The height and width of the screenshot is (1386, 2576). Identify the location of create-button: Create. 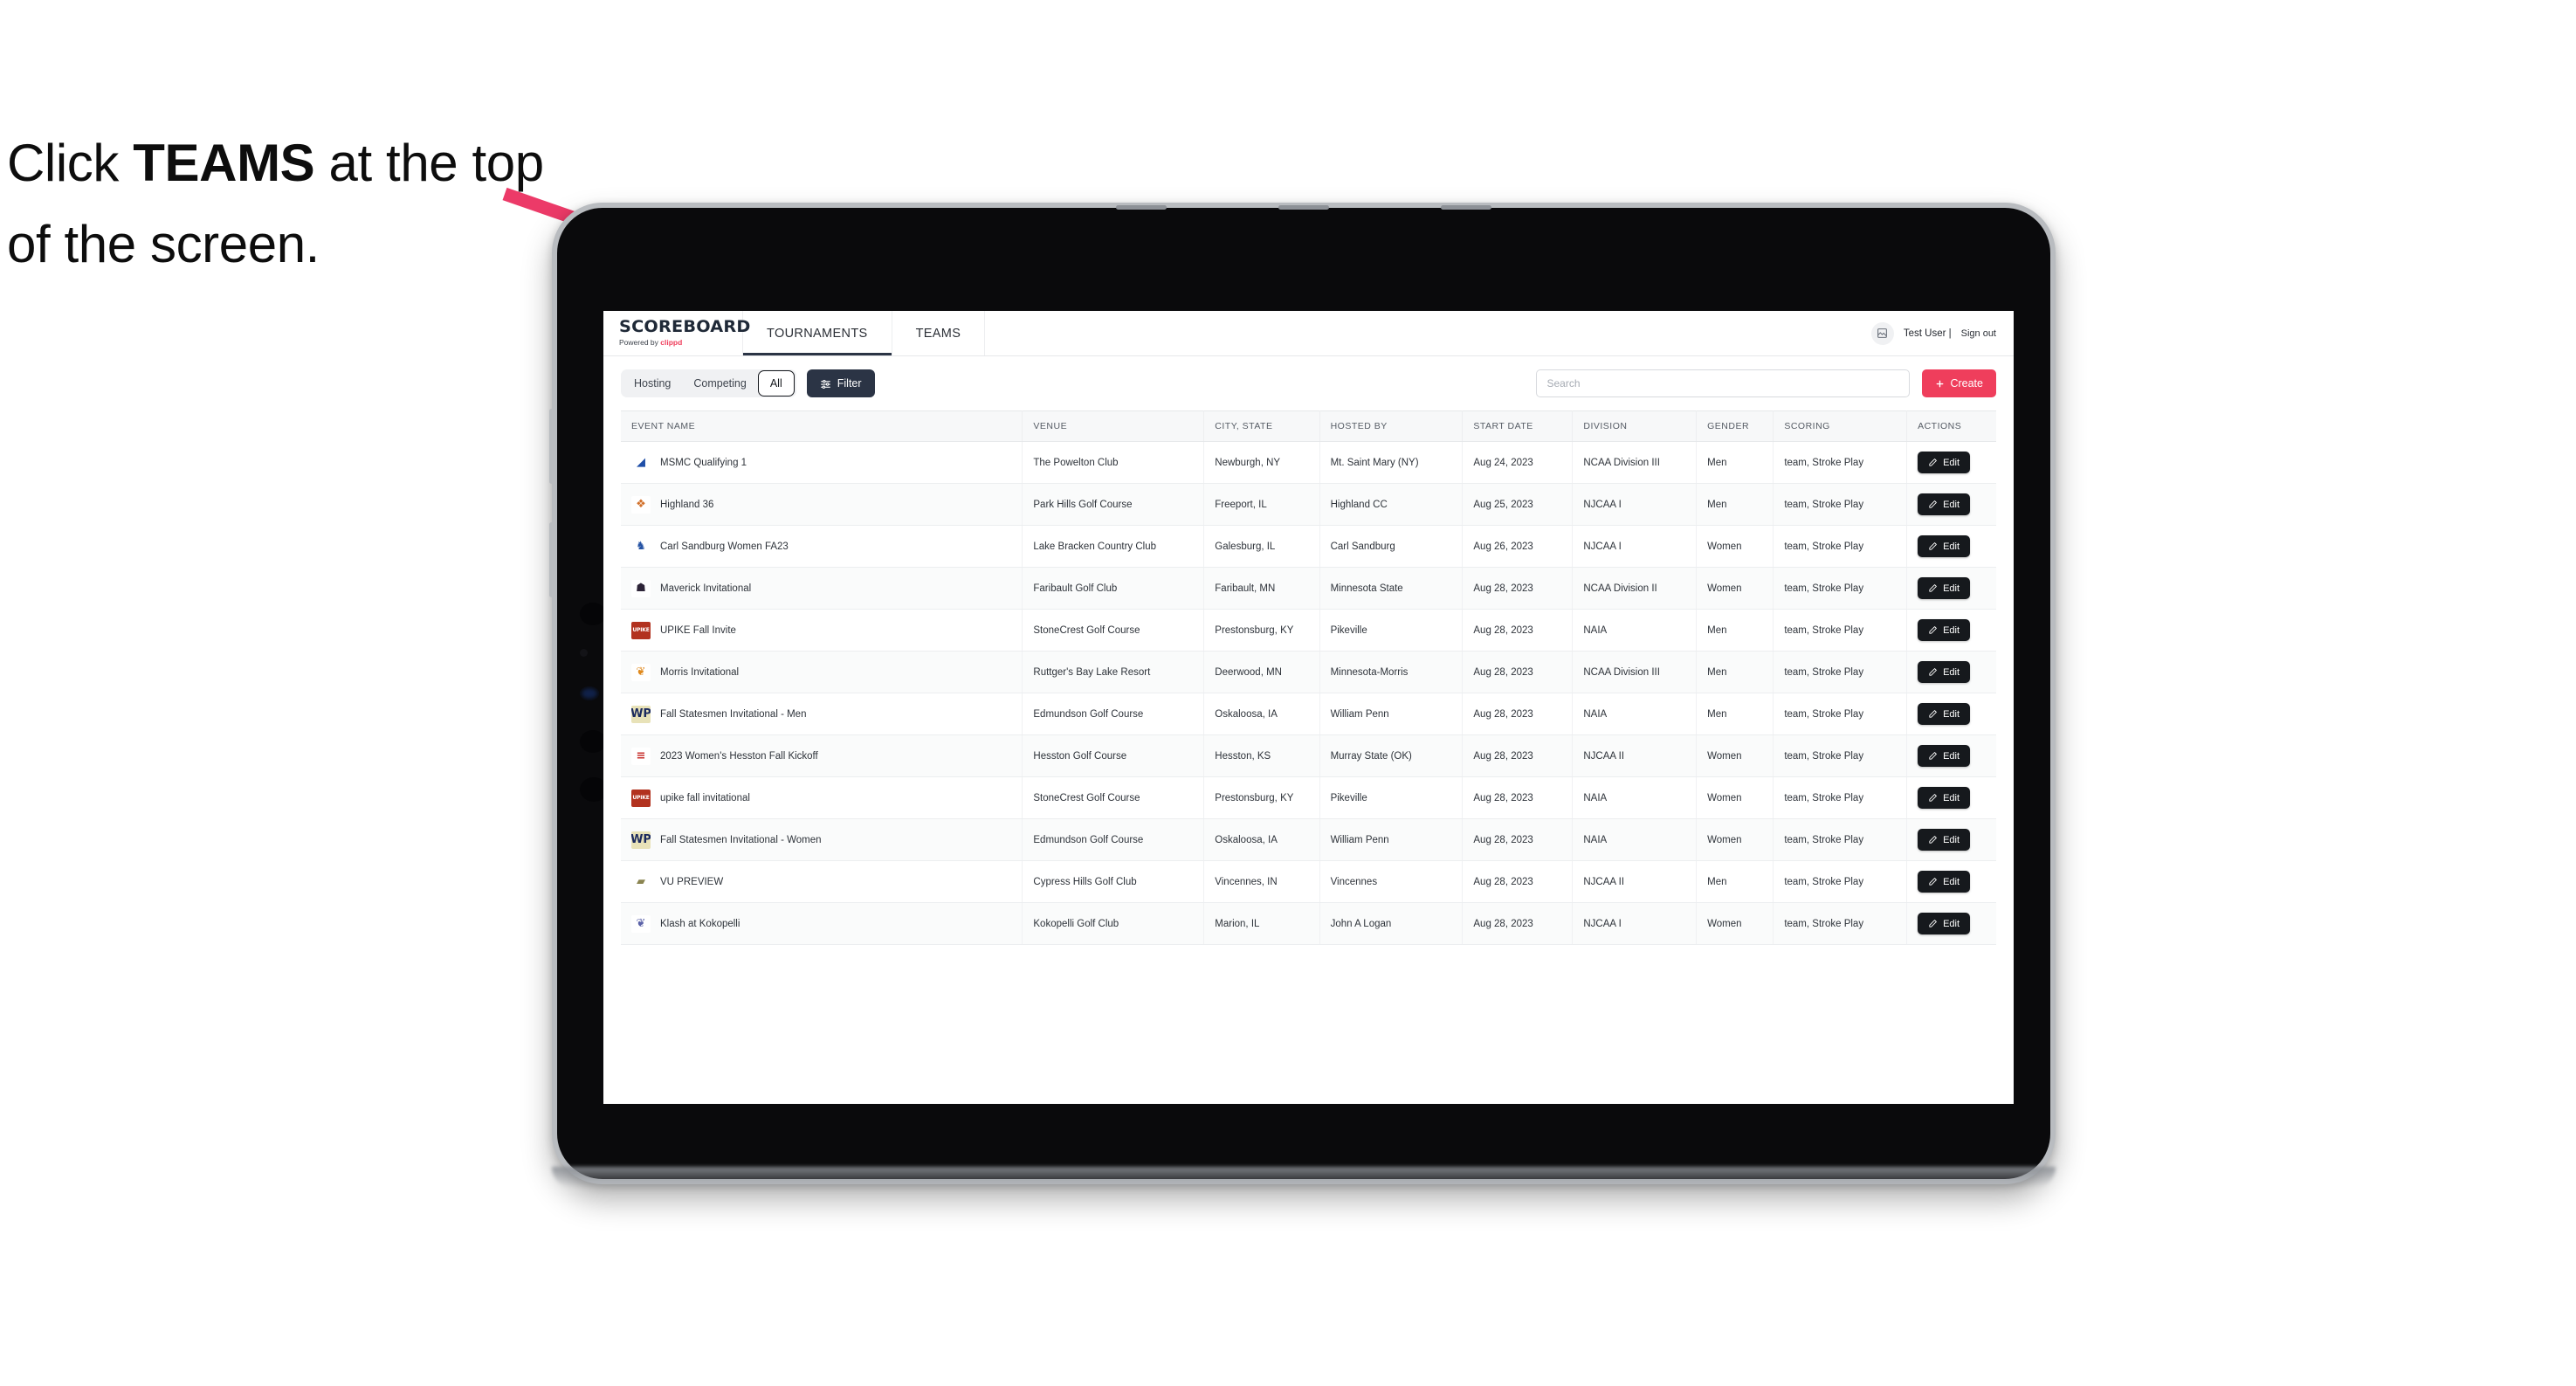
(1959, 383).